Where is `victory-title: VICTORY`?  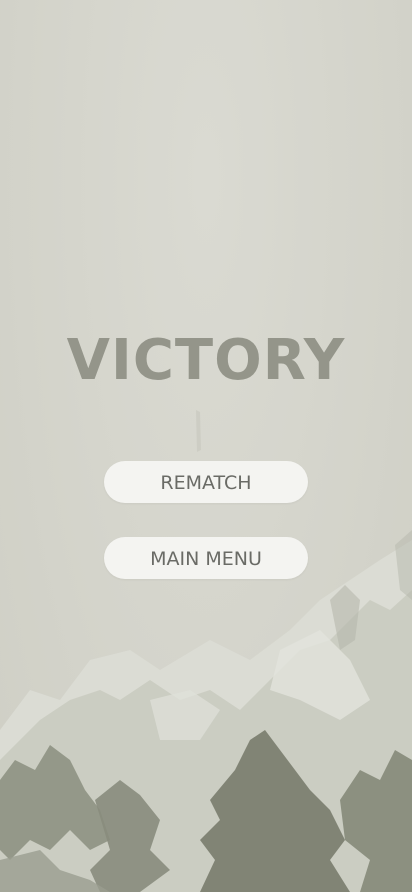 victory-title: VICTORY is located at coordinates (206, 360).